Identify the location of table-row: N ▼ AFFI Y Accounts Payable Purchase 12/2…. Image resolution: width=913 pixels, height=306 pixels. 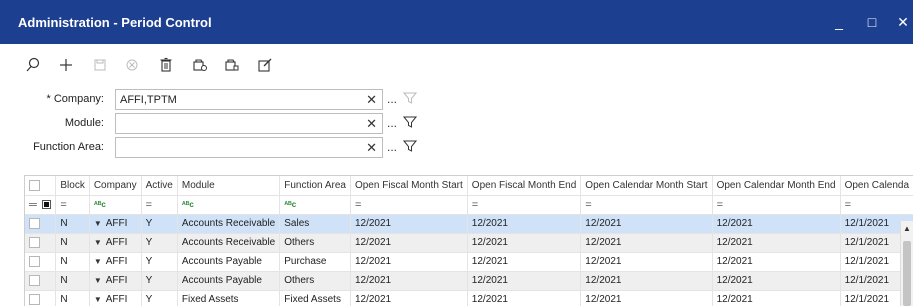
(469, 262).